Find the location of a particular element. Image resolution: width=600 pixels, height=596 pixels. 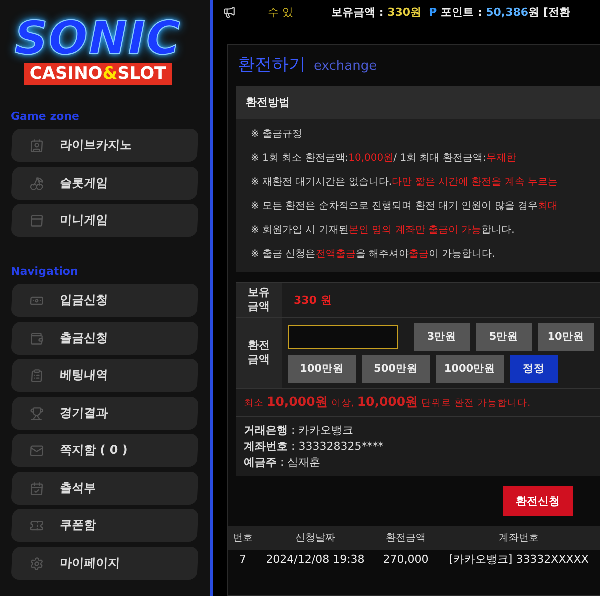

table-cell-text: 270,000 is located at coordinates (406, 559).